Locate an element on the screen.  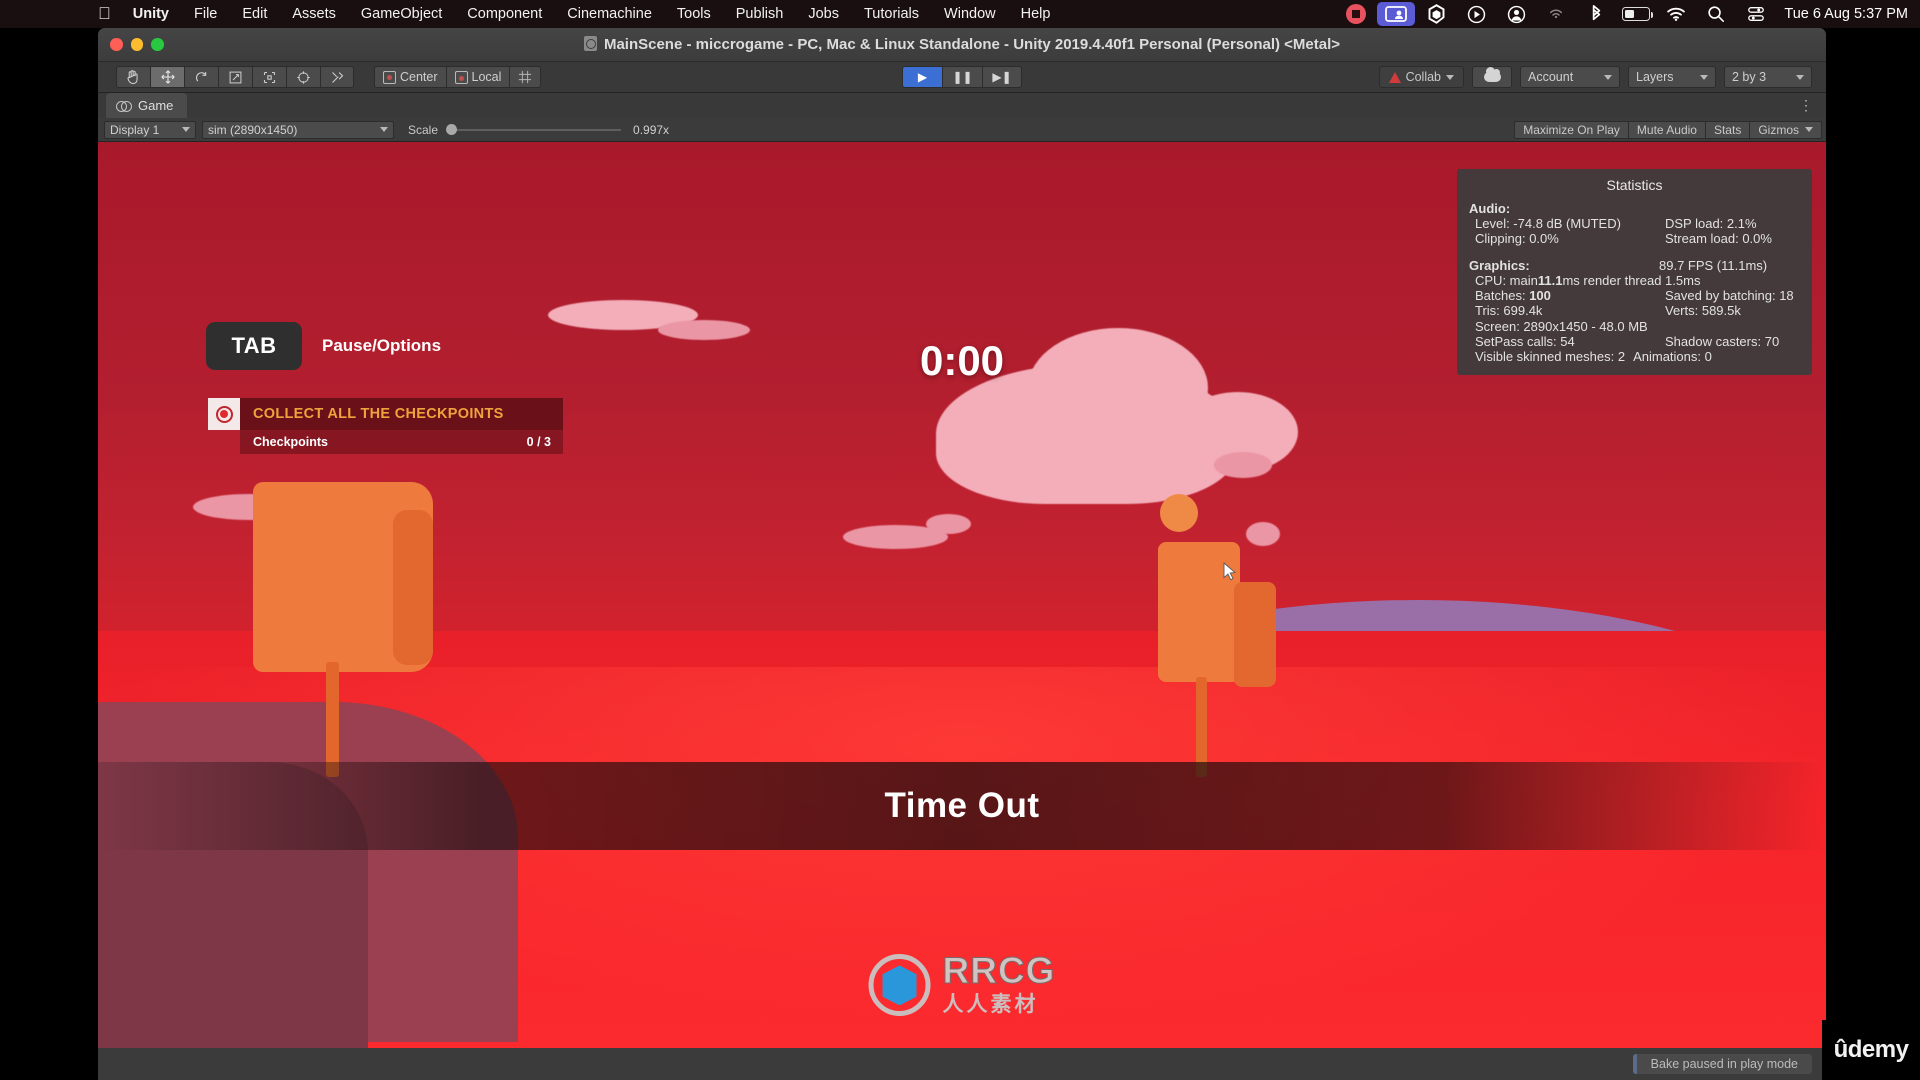
tree-top-sphere is located at coordinates (1179, 513).